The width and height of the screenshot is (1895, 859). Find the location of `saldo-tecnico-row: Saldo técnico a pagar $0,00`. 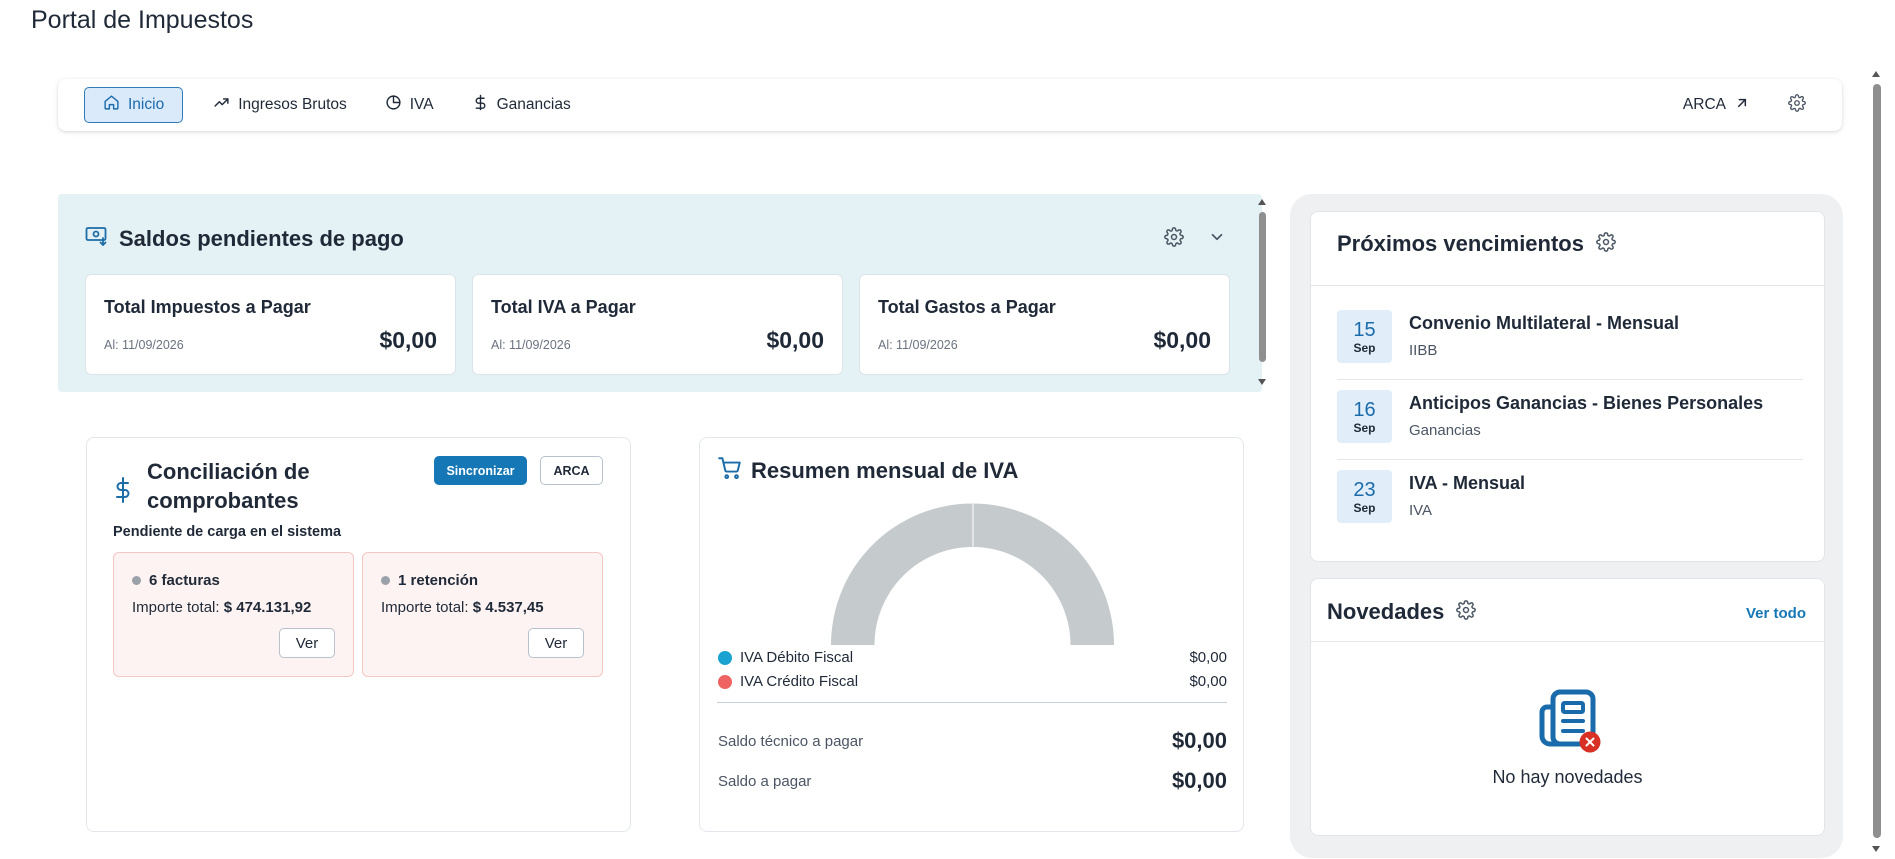

saldo-tecnico-row: Saldo técnico a pagar $0,00 is located at coordinates (972, 741).